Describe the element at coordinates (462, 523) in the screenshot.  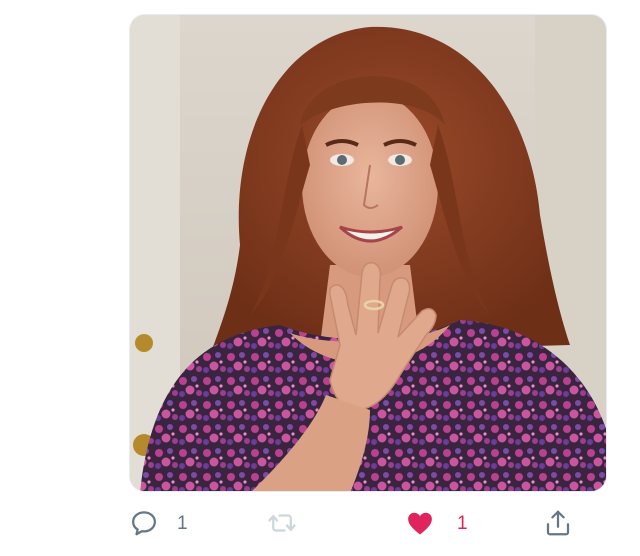
I see `like-count: 1` at that location.